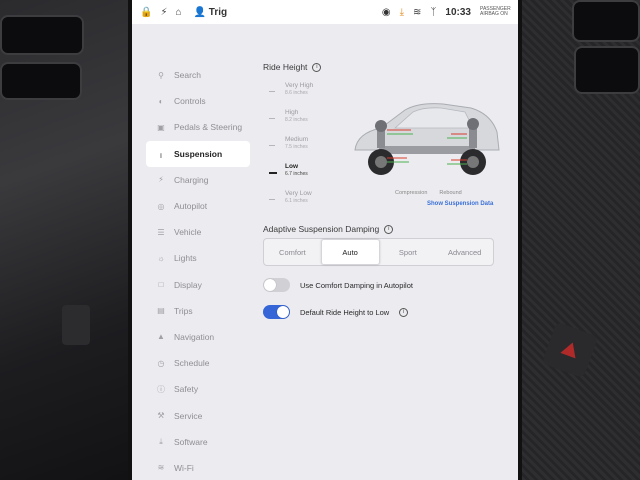 Image resolution: width=640 pixels, height=480 pixels. I want to click on bulb-icon: ☼, so click(161, 258).